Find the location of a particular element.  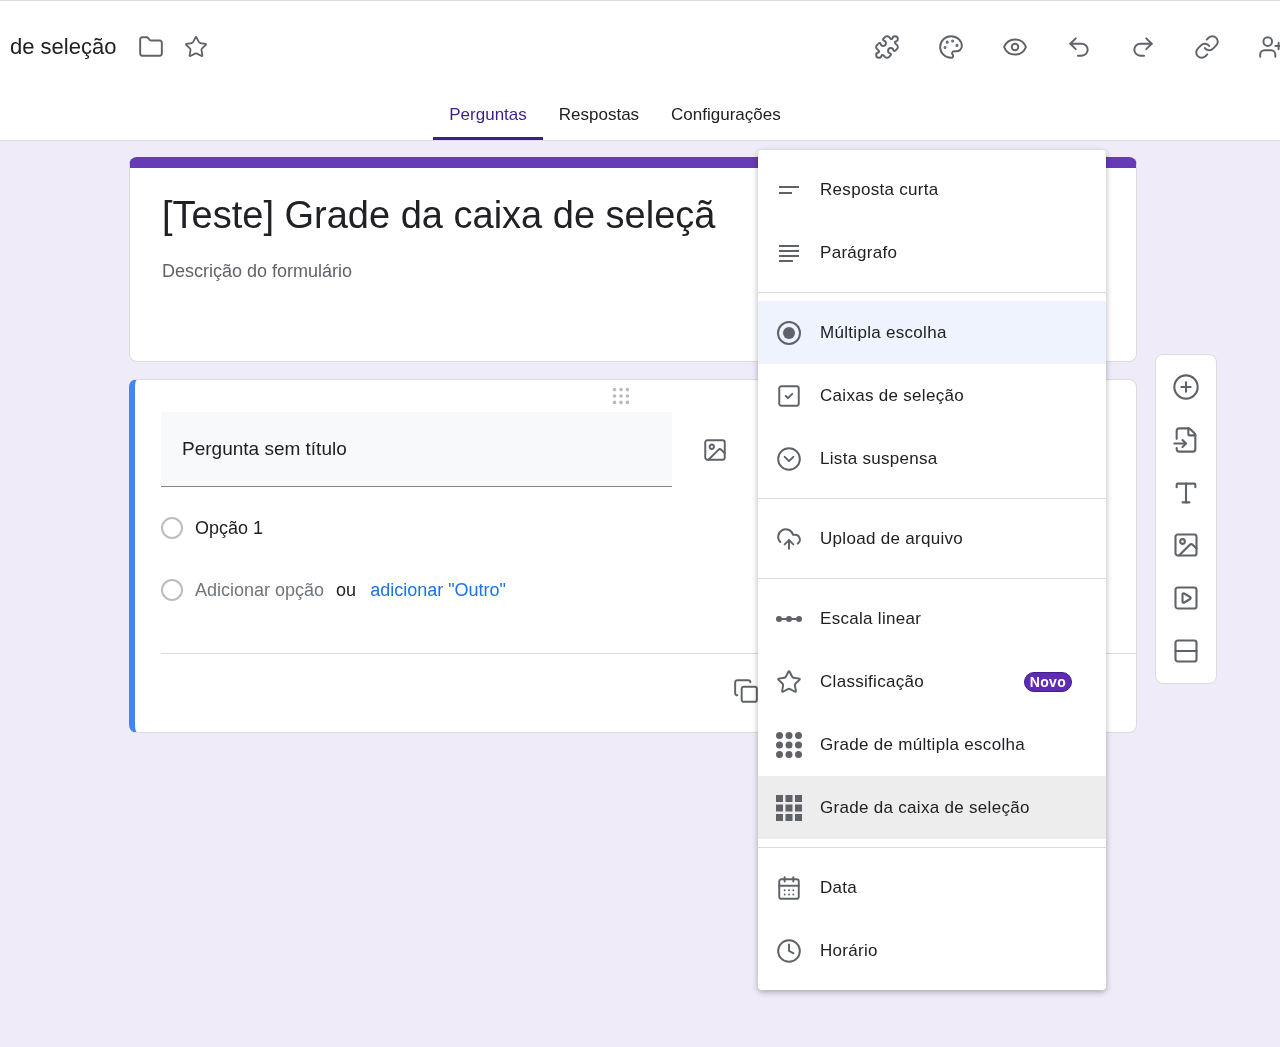

question-title-field: Pergunta sem título is located at coordinates (416, 449).